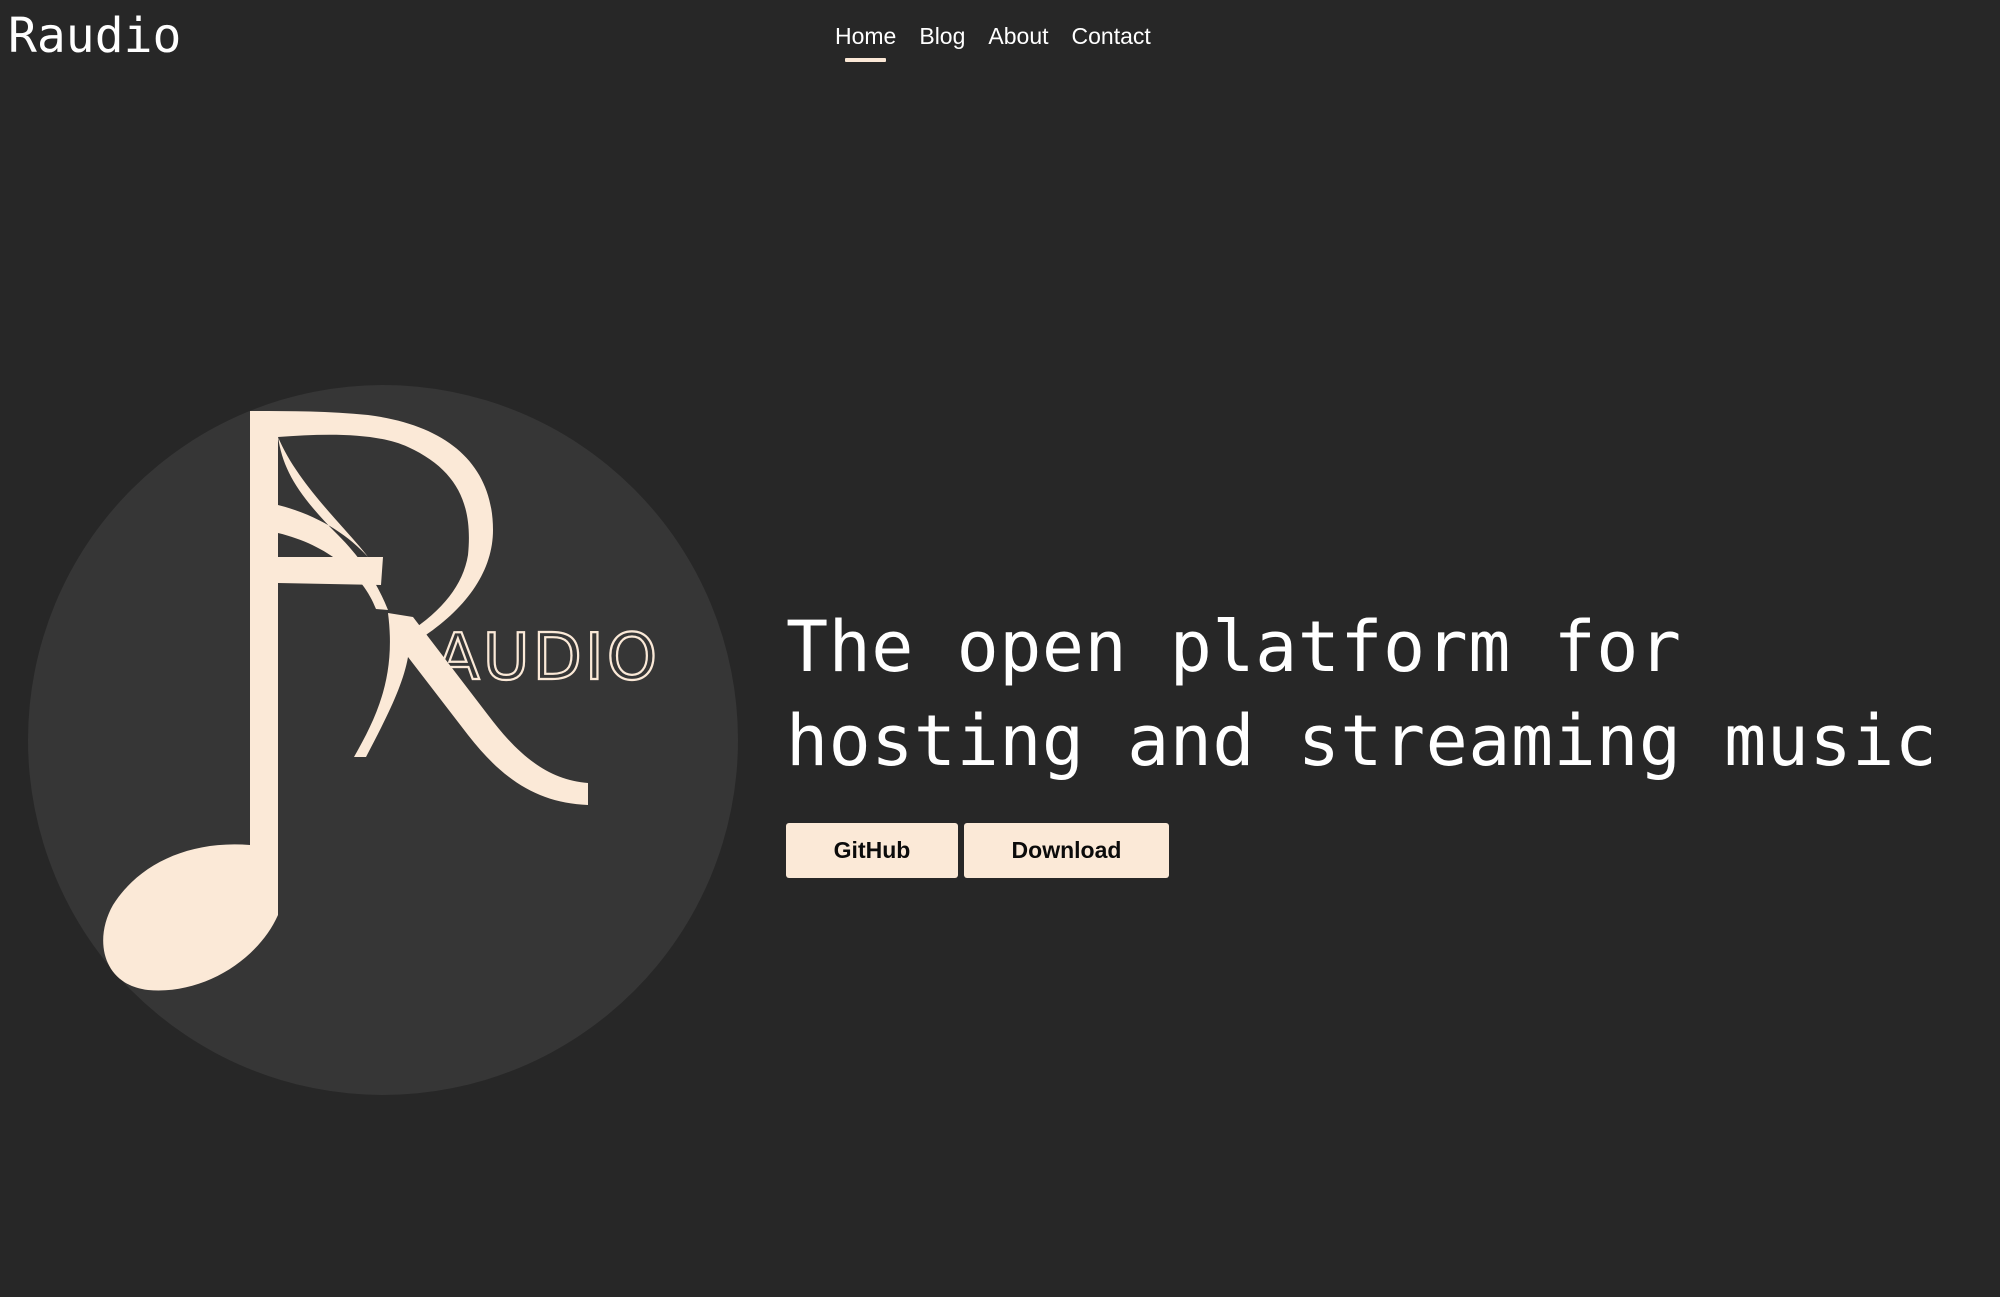  What do you see at coordinates (942, 40) in the screenshot?
I see `nav-blog: Blog` at bounding box center [942, 40].